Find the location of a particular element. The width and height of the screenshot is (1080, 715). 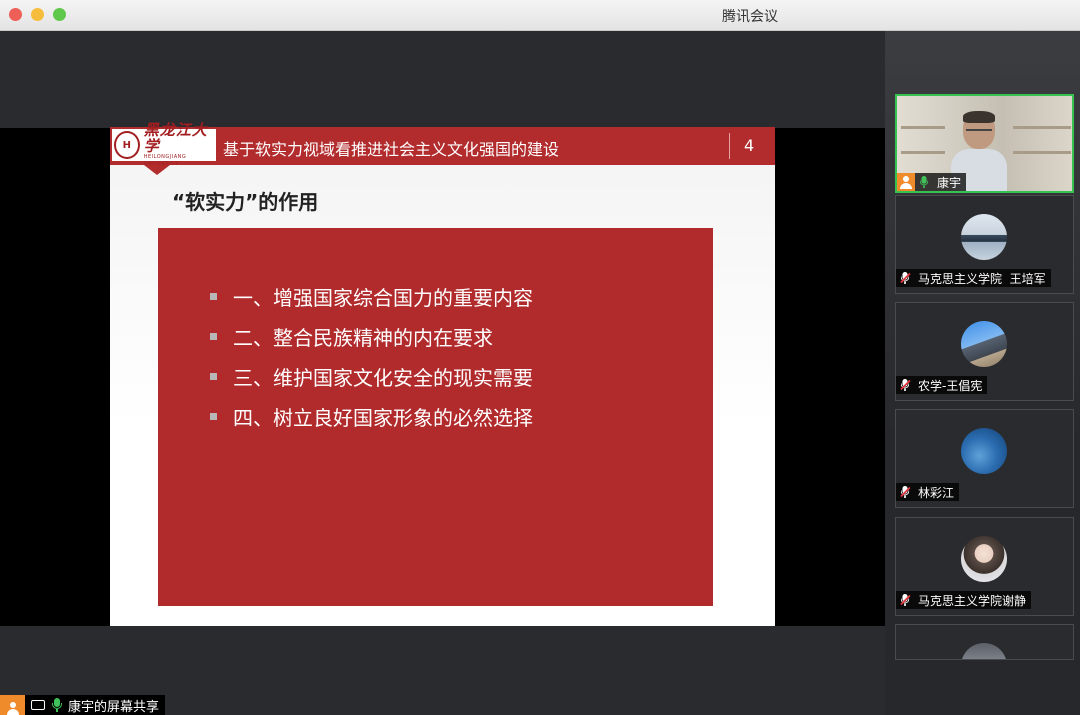

bullet-item: 四、树立良好国家形象的必然选择 is located at coordinates (371, 416).